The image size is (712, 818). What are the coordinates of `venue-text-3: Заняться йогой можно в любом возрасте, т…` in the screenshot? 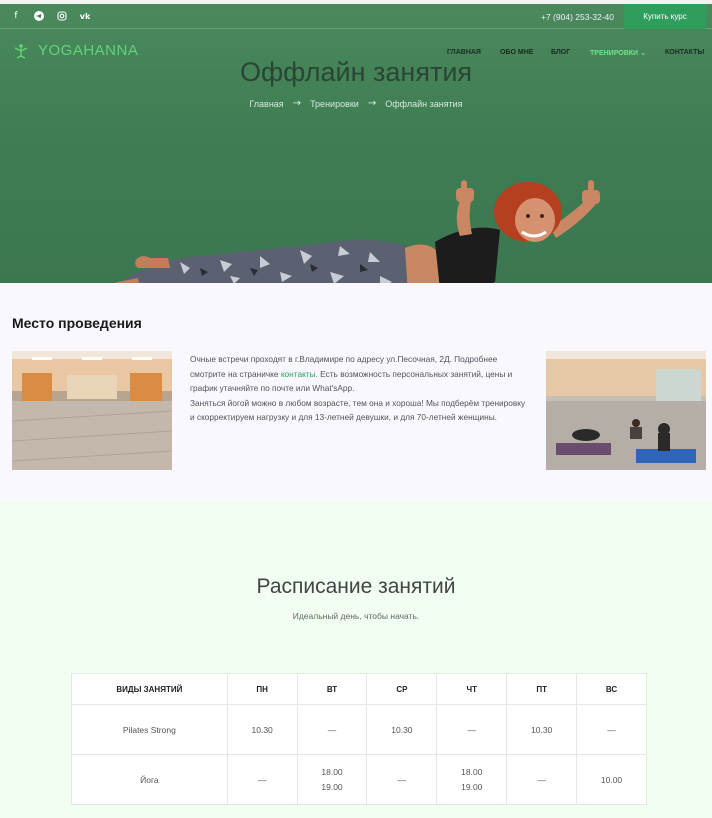 It's located at (358, 410).